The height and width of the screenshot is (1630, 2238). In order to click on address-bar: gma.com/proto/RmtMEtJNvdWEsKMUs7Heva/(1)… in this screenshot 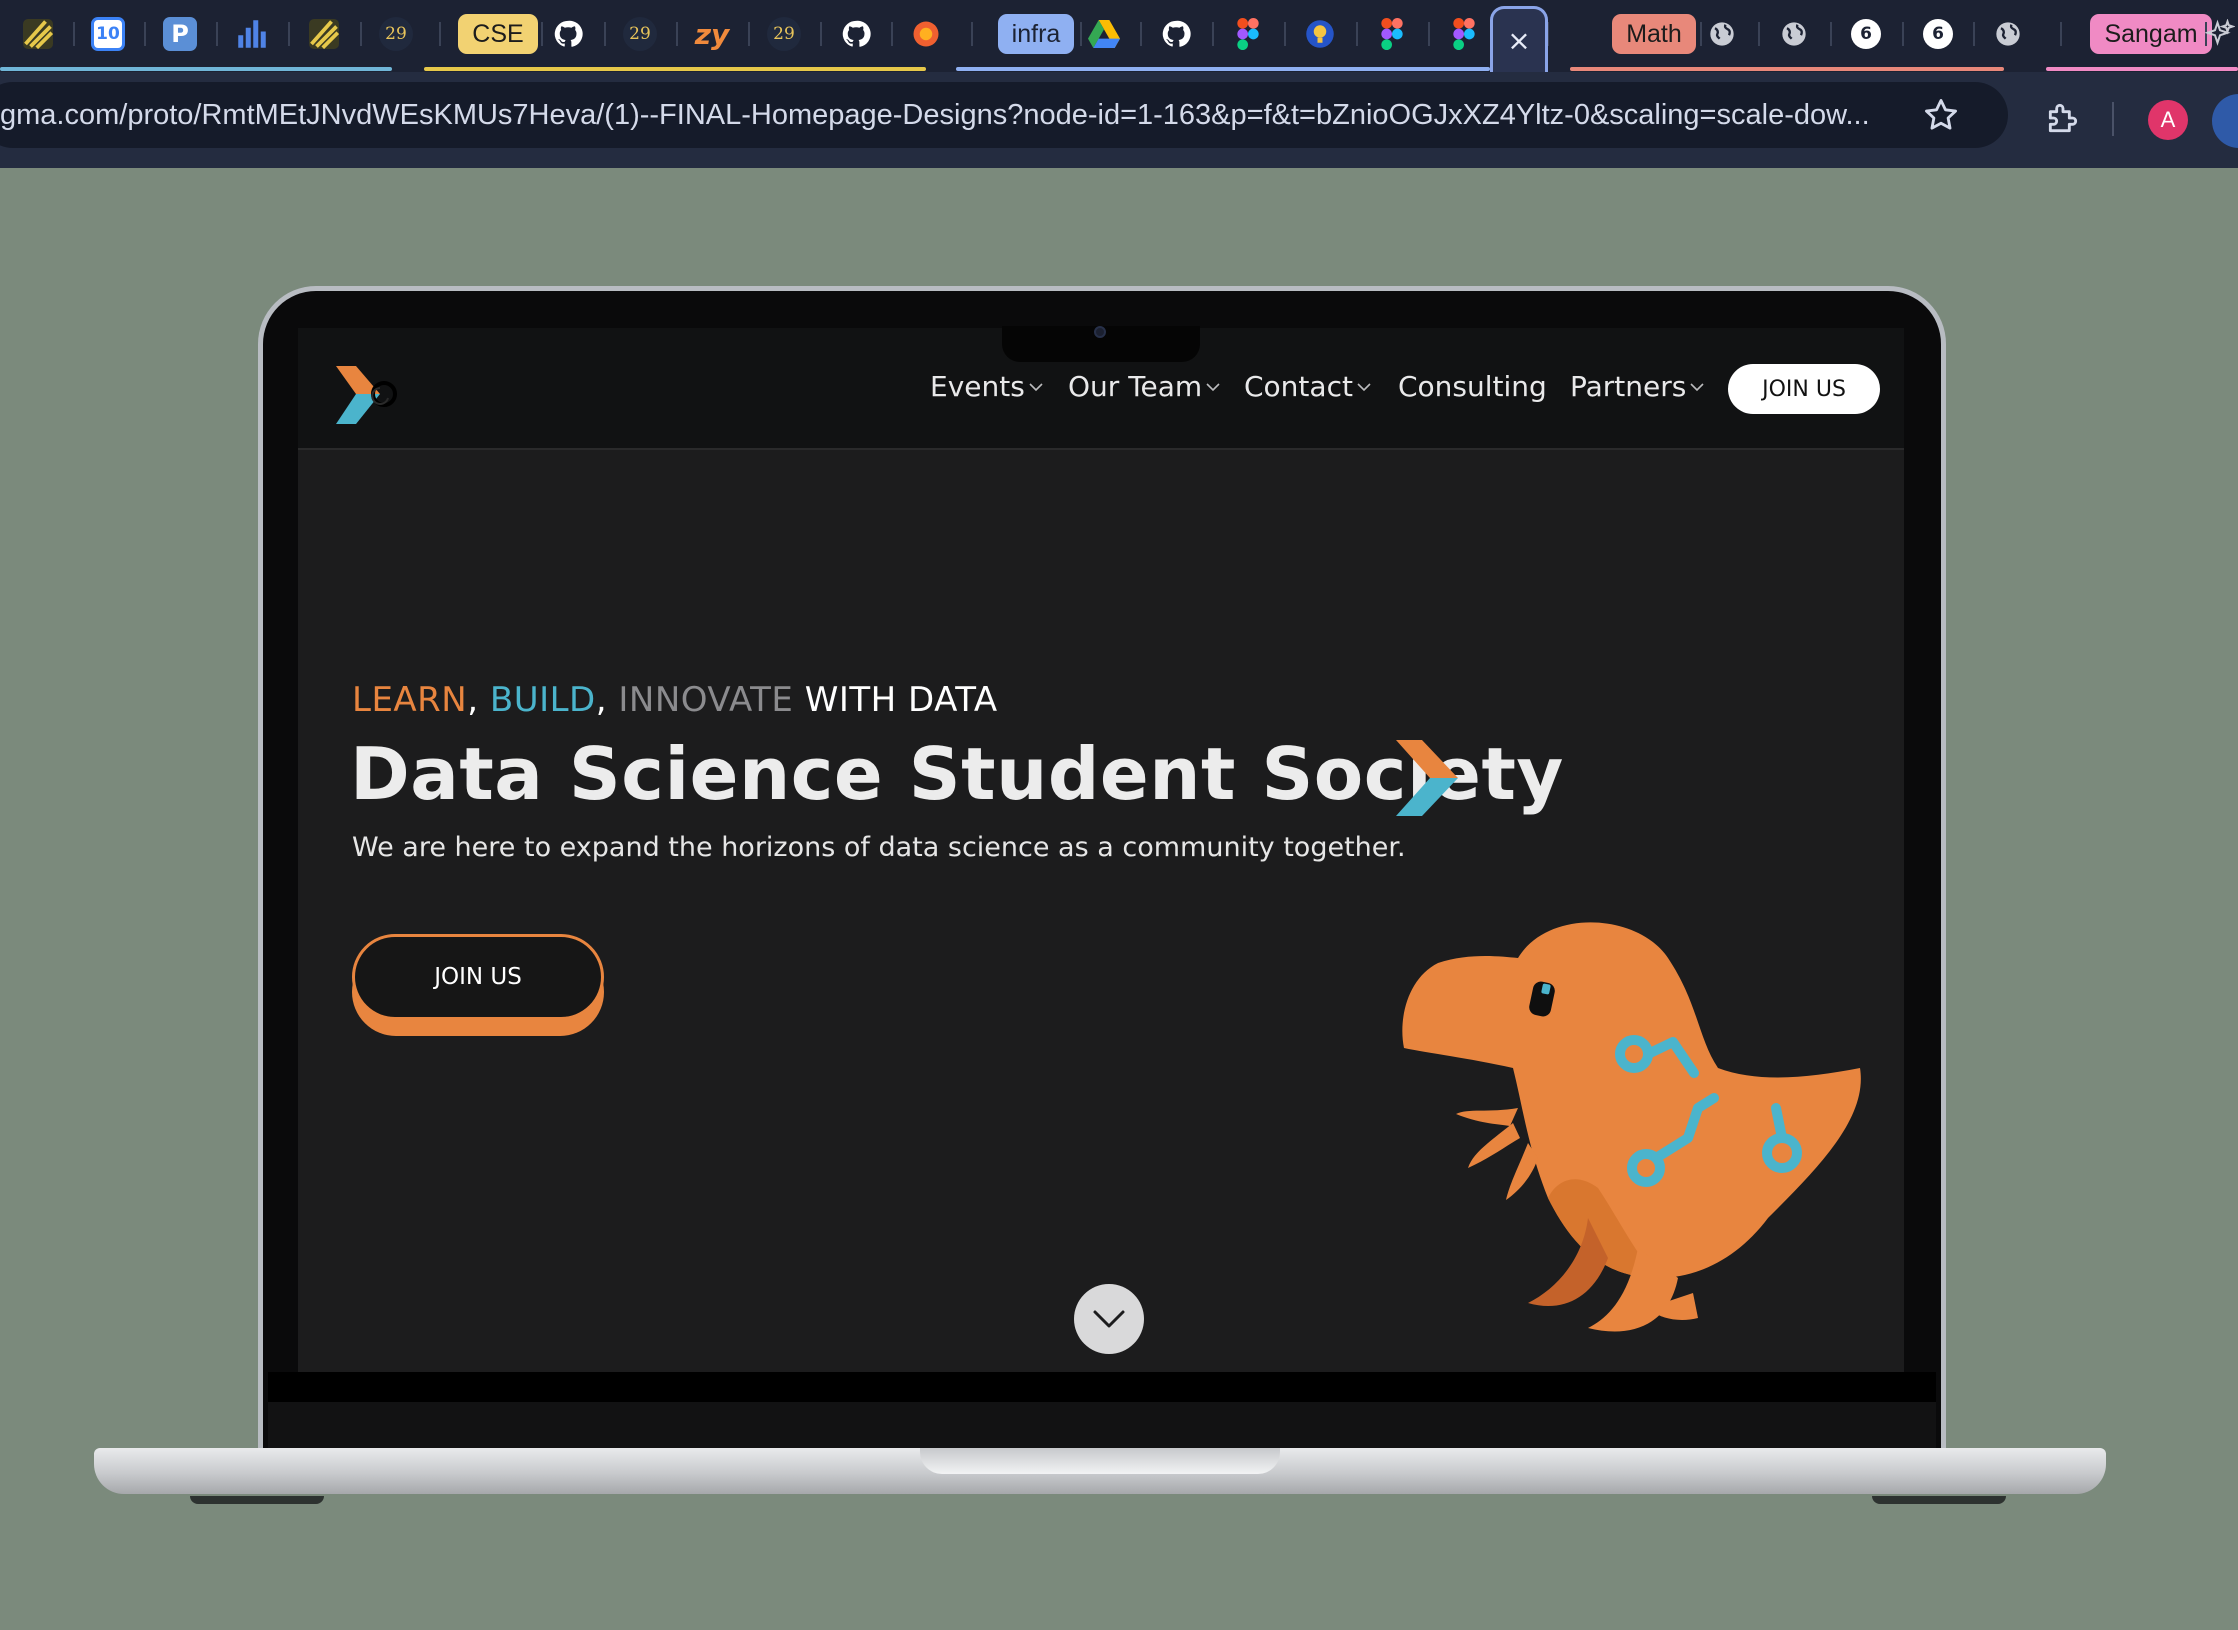, I will do `click(1004, 115)`.